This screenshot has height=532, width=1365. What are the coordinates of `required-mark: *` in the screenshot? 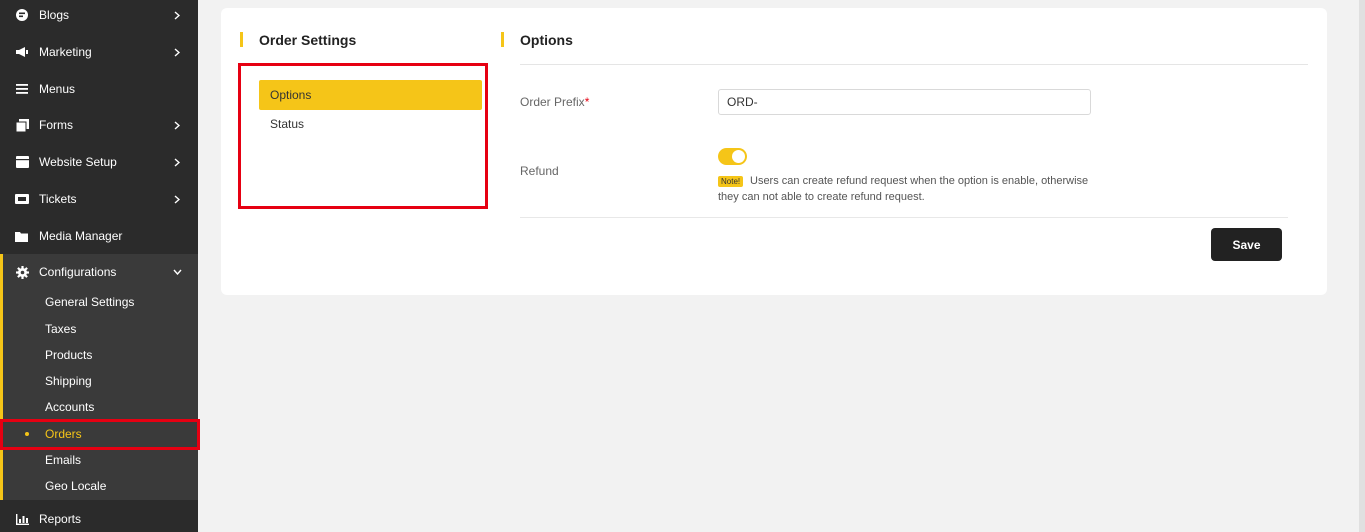 It's located at (587, 102).